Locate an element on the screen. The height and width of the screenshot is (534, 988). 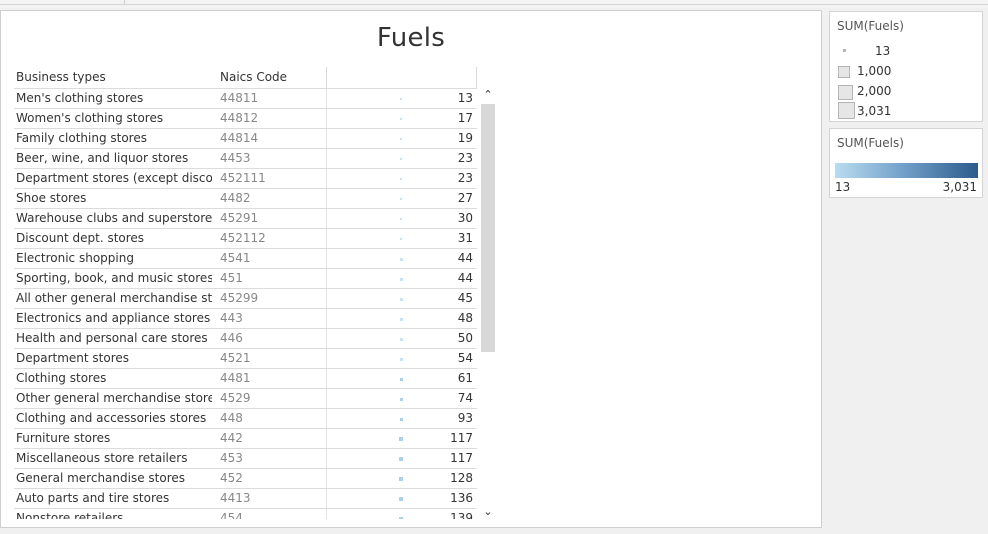
color-legend: SUM(Fuels) 13 3,031 is located at coordinates (906, 163).